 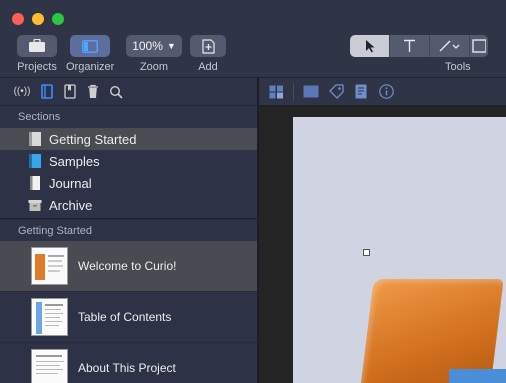 What do you see at coordinates (74, 161) in the screenshot?
I see `section-label: Samples` at bounding box center [74, 161].